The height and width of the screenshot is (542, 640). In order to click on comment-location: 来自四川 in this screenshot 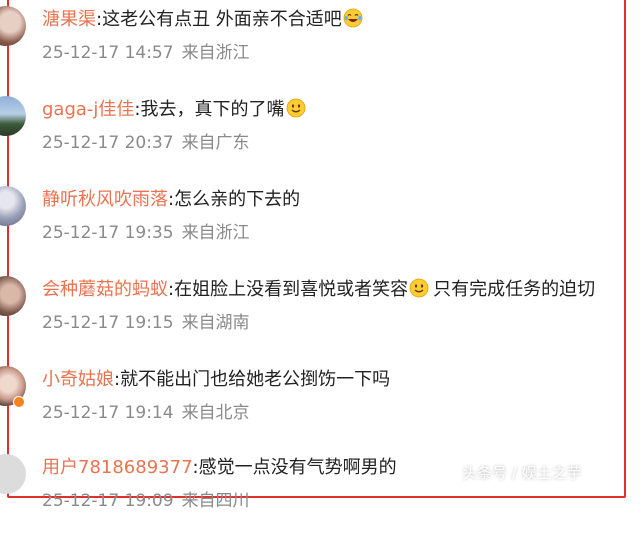, I will do `click(215, 501)`.